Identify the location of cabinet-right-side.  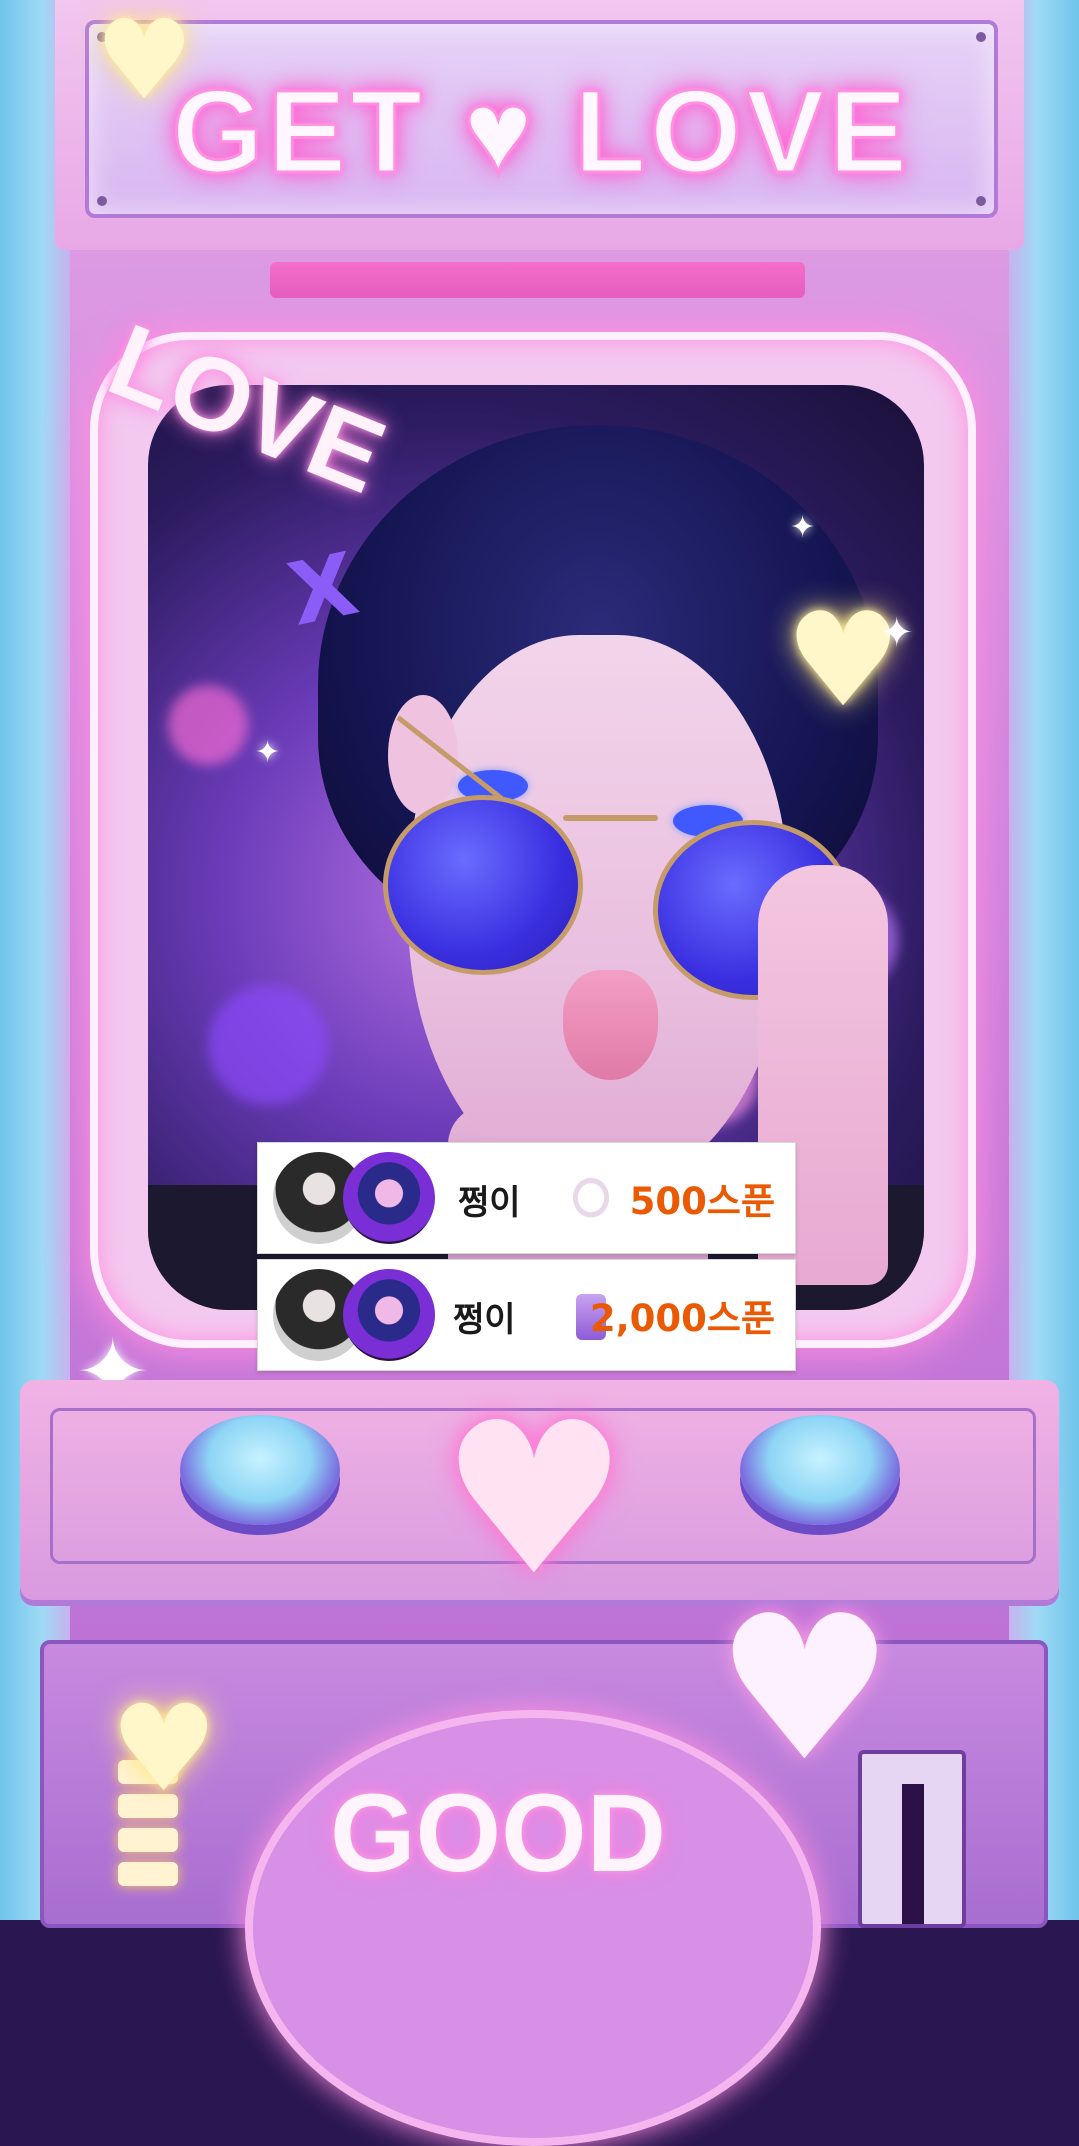
(1044, 960).